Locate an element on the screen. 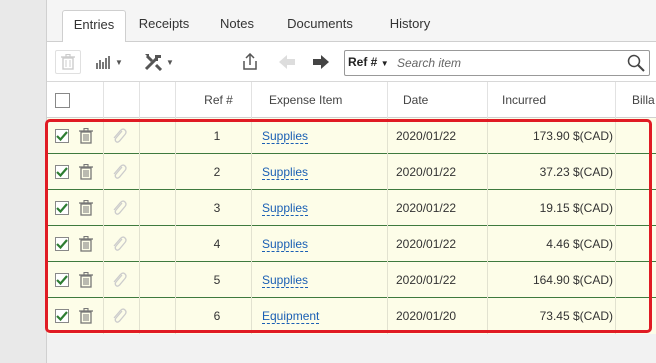  cell-incurred: 173.90 $(CAD) is located at coordinates (572, 136).